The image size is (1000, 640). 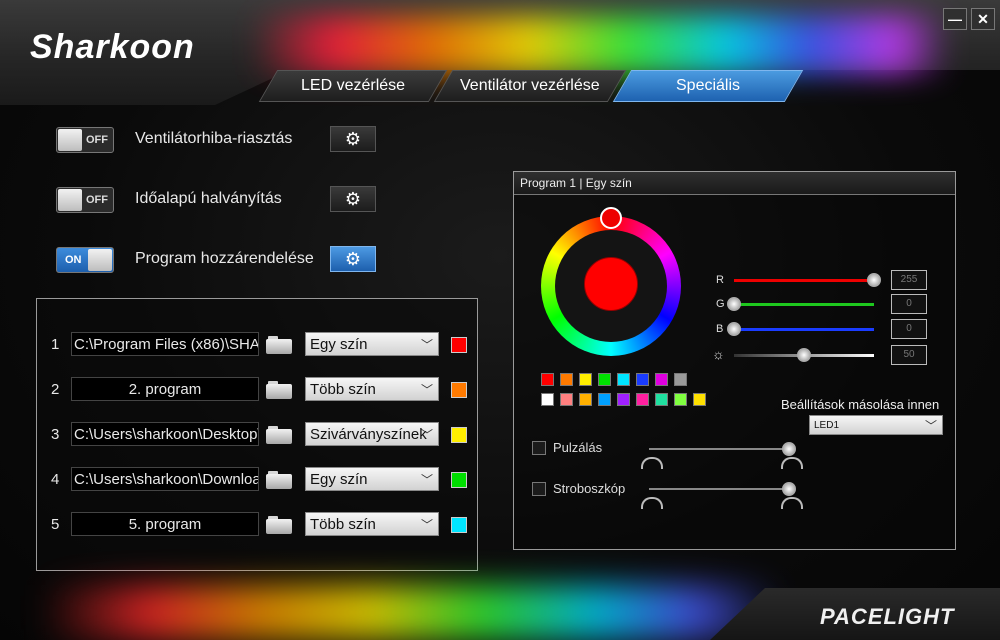 What do you see at coordinates (85, 140) in the screenshot?
I see `fan-alarm-toggle: OFF` at bounding box center [85, 140].